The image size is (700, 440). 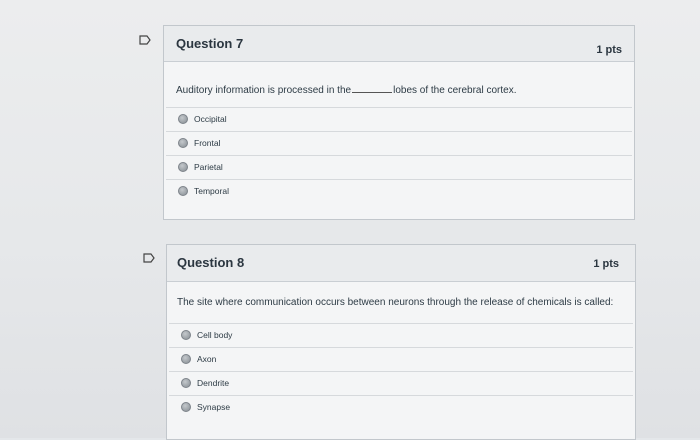 I want to click on question-7-text-after: lobes of the cerebral cortex., so click(x=455, y=90).